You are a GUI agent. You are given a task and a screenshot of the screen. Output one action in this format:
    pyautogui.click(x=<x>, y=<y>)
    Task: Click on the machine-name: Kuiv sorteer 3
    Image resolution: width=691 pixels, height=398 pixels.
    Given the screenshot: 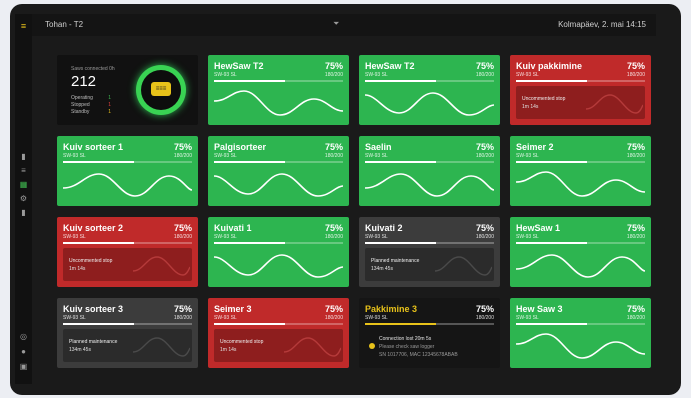 What is the action you would take?
    pyautogui.click(x=93, y=309)
    